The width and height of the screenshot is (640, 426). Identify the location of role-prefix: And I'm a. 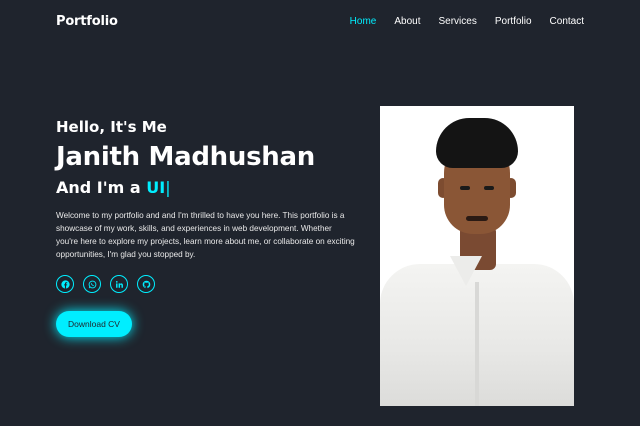
(98, 187).